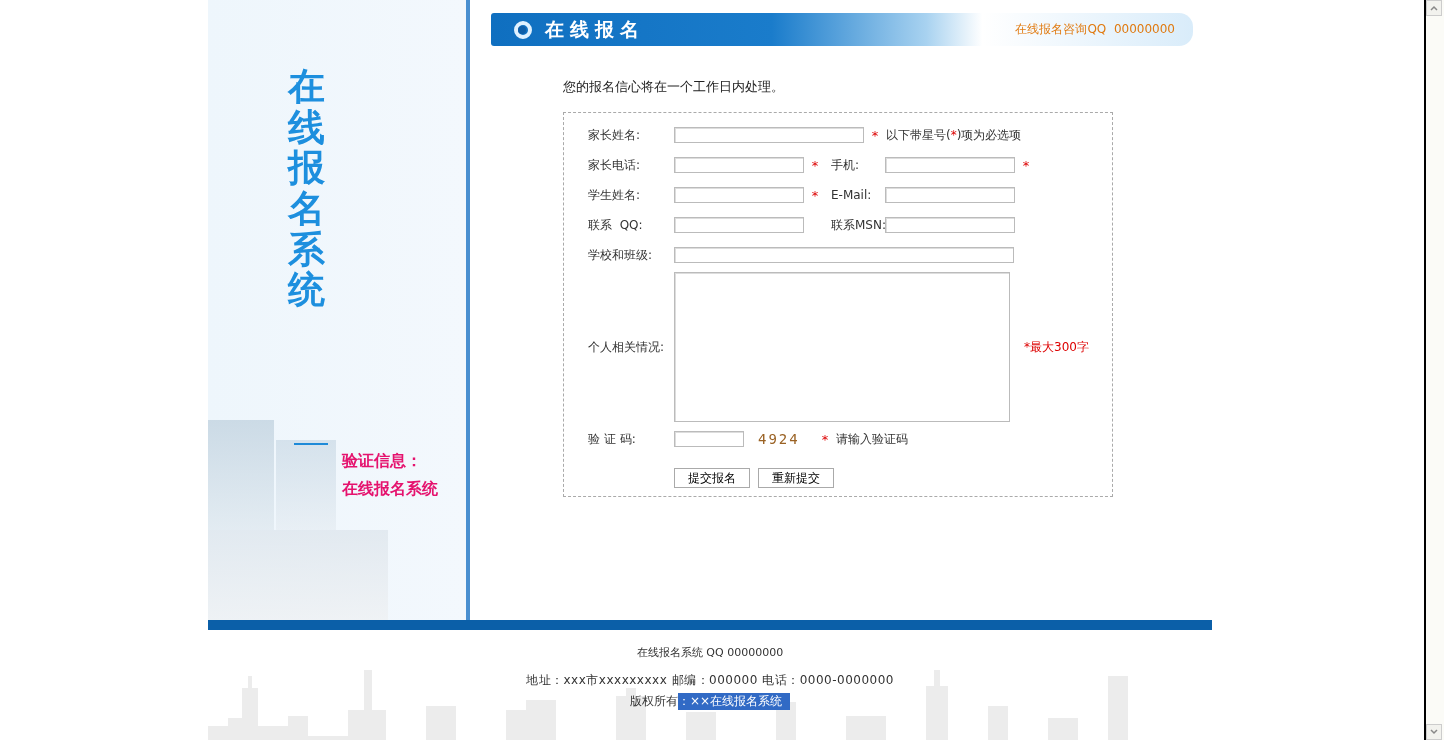  I want to click on captcha-hint: 请输入验证码, so click(872, 439).